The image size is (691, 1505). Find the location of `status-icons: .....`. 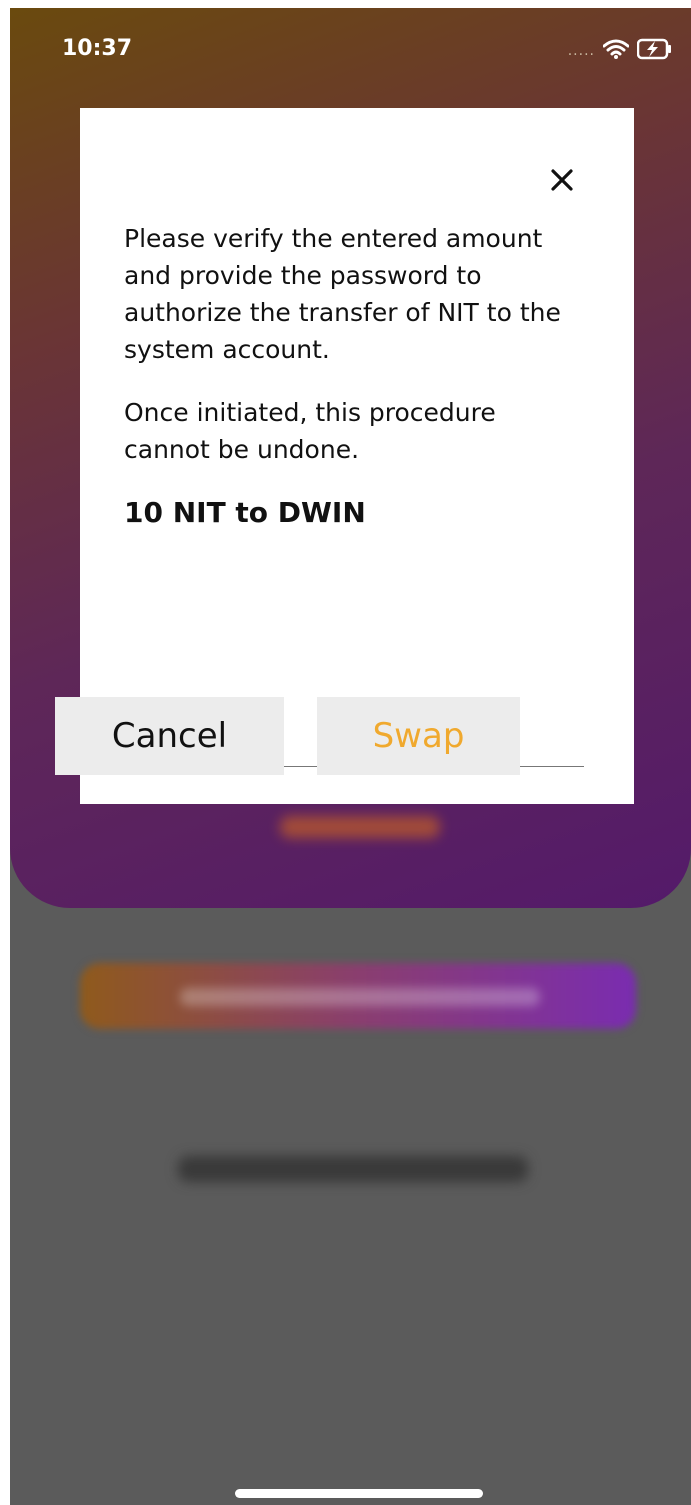

status-icons: ..... is located at coordinates (620, 51).